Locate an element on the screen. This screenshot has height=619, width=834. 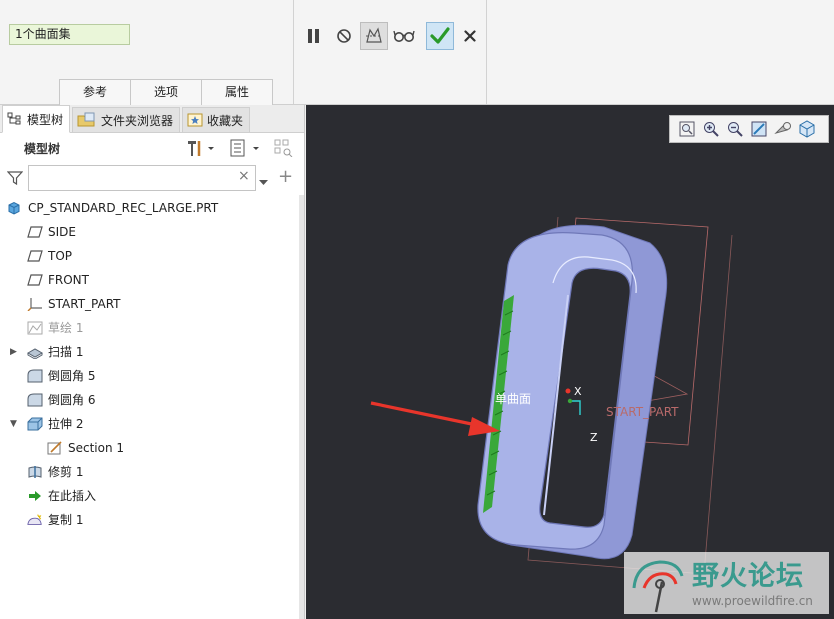
tree-filter-columns-button is located at coordinates (284, 148).